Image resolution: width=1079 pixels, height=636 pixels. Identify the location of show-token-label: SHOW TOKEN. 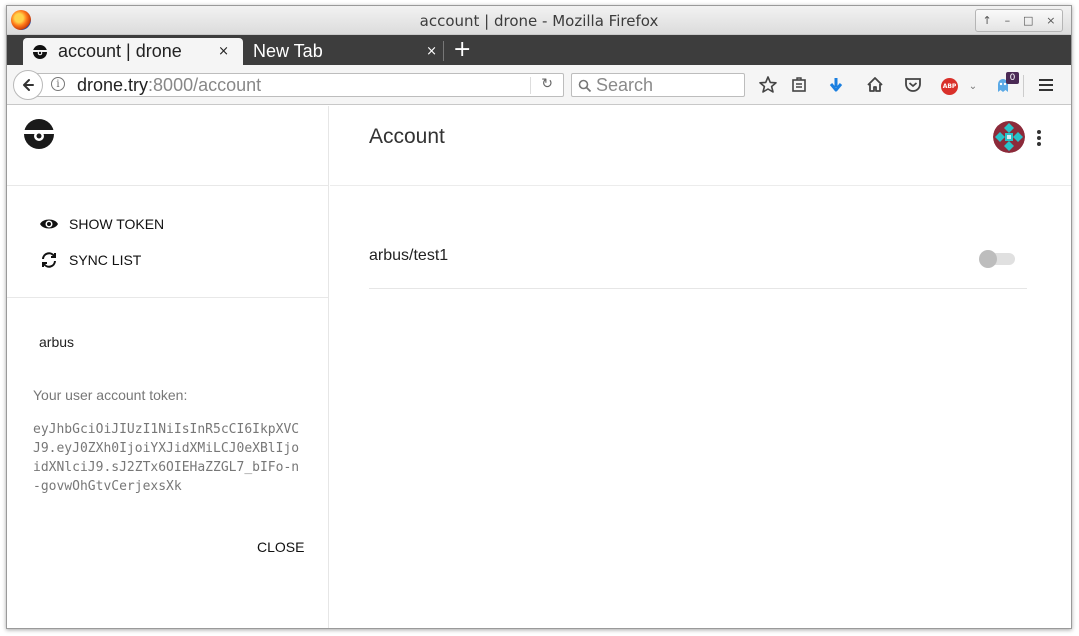
(117, 224).